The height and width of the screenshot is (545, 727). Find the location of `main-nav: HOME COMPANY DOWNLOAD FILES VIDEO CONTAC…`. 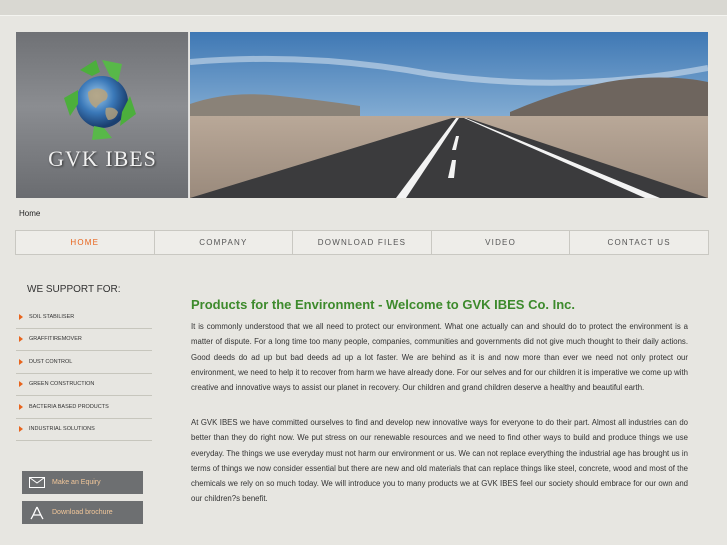

main-nav: HOME COMPANY DOWNLOAD FILES VIDEO CONTAC… is located at coordinates (362, 242).